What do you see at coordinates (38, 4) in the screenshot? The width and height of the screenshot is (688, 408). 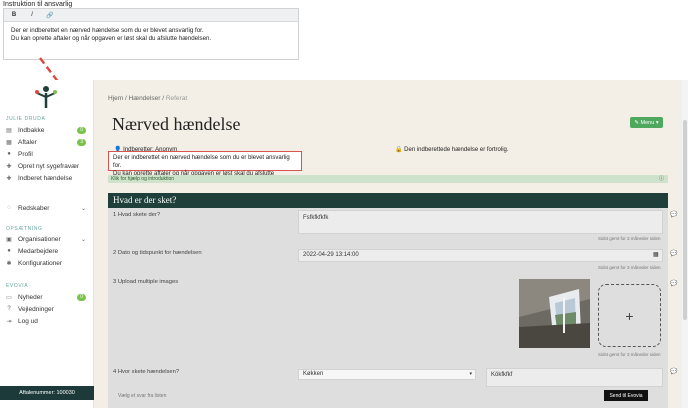 I see `editor-title: Instruktion til ansvarlig` at bounding box center [38, 4].